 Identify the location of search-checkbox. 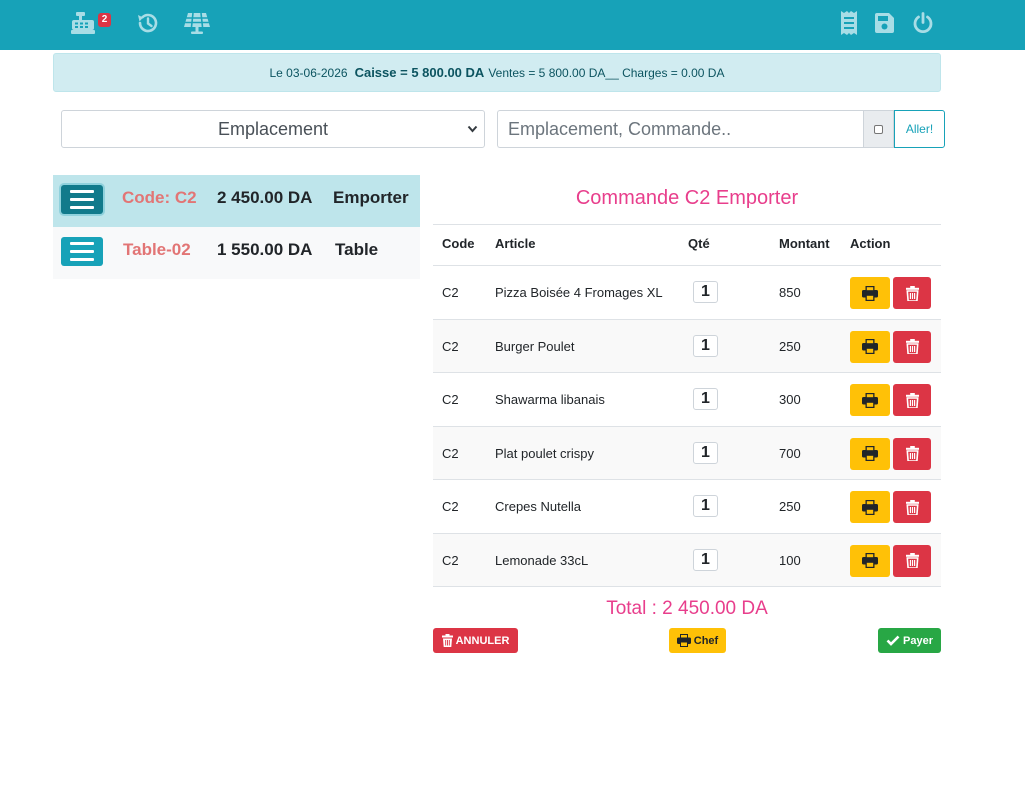
(878, 129).